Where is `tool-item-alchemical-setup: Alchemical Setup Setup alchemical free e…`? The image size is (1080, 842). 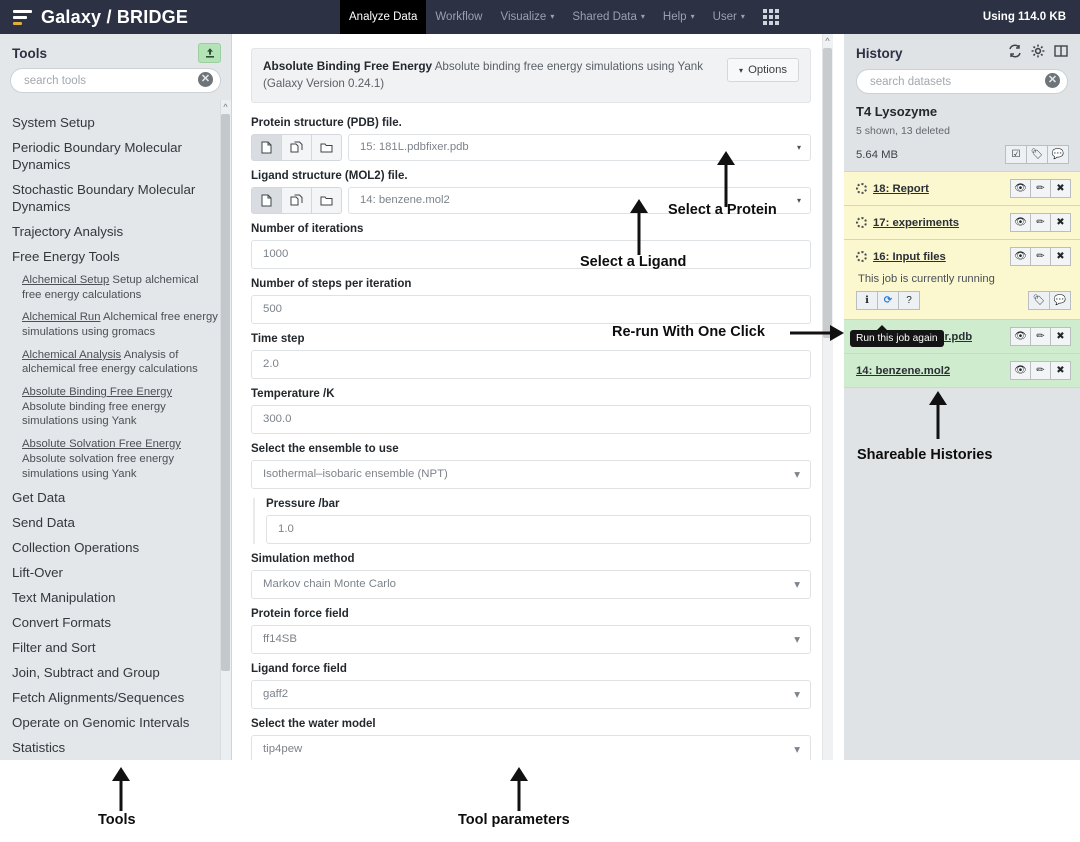
tool-item-alchemical-setup: Alchemical Setup Setup alchemical free e… is located at coordinates (115, 287).